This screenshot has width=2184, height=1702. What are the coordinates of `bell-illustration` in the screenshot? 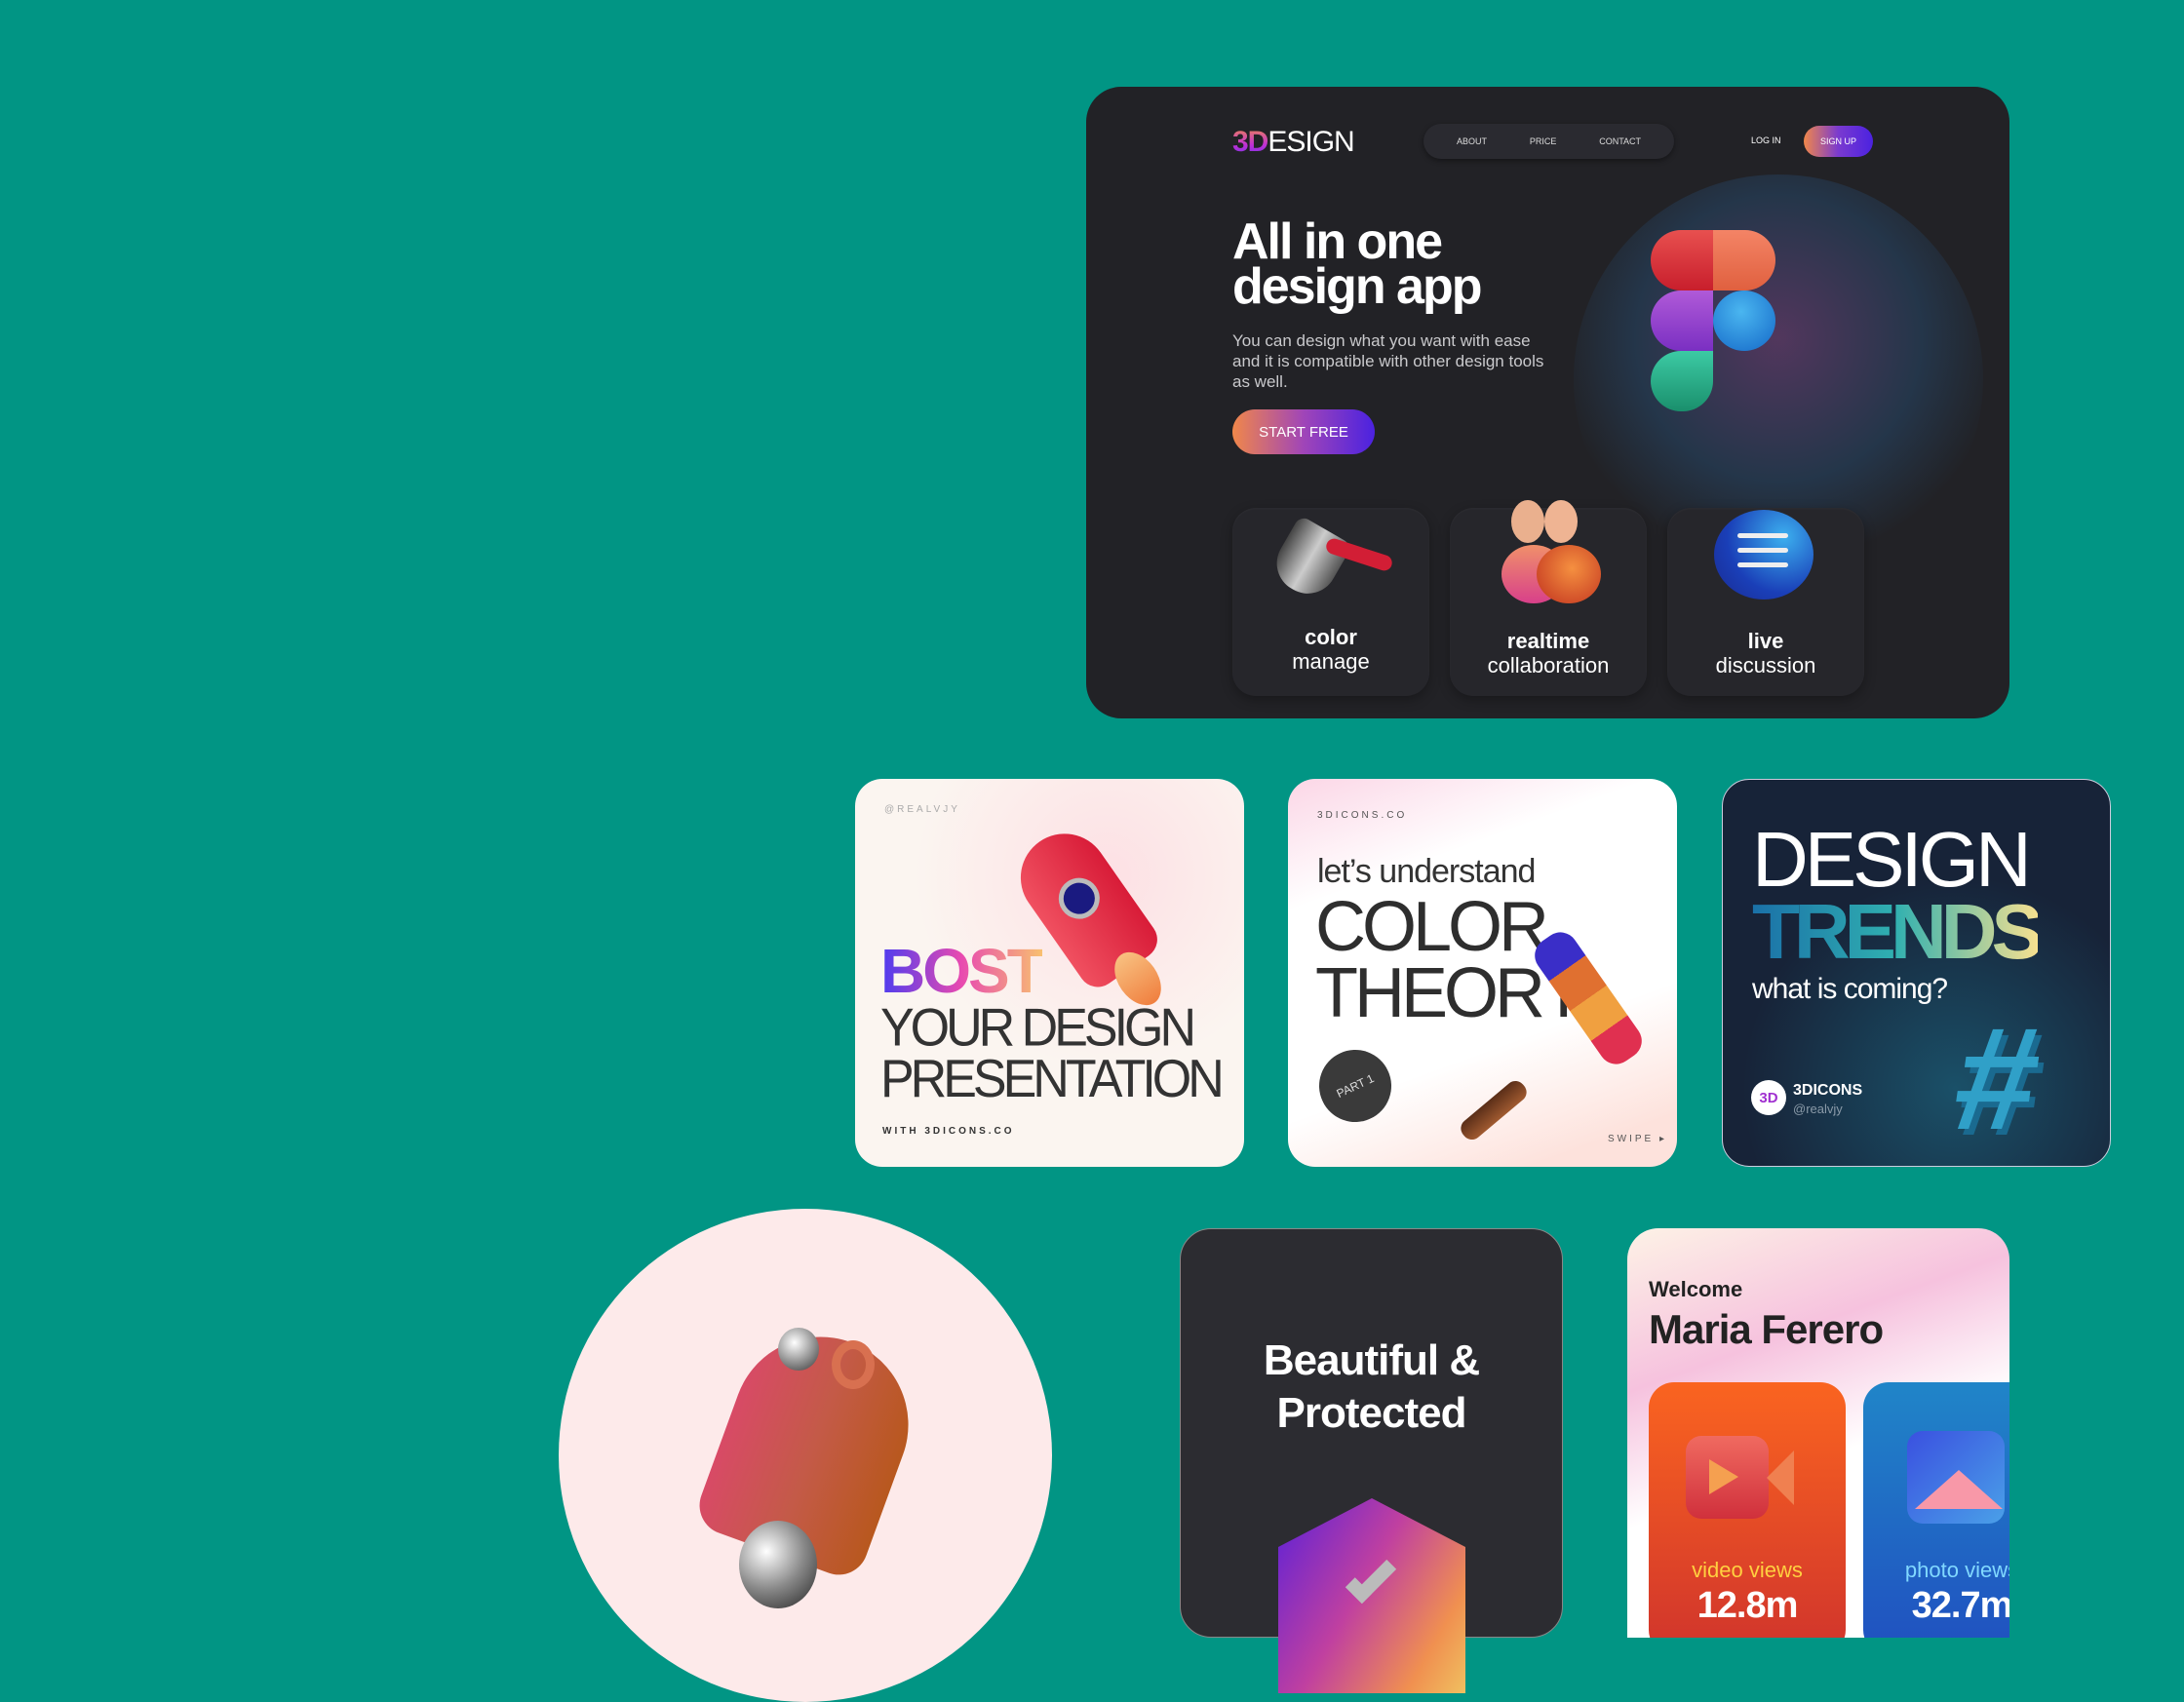 It's located at (805, 1456).